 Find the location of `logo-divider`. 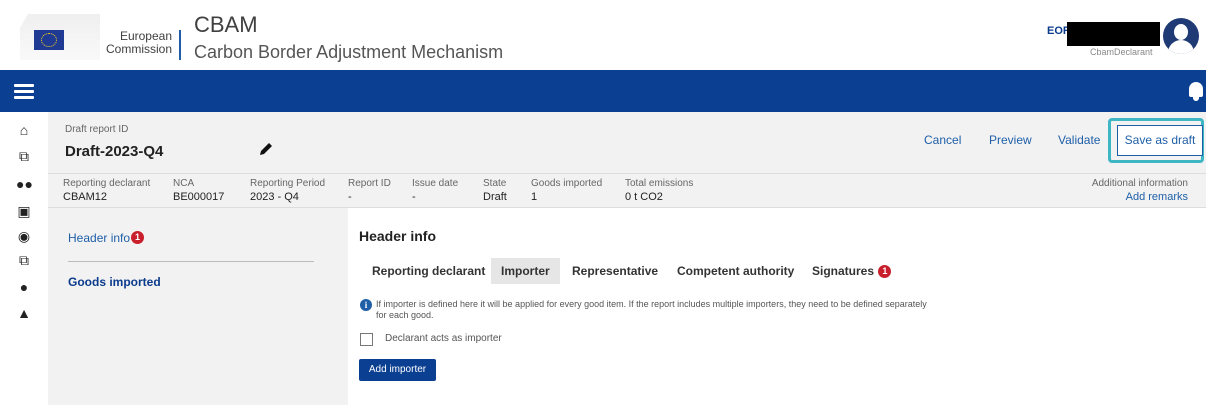

logo-divider is located at coordinates (180, 45).